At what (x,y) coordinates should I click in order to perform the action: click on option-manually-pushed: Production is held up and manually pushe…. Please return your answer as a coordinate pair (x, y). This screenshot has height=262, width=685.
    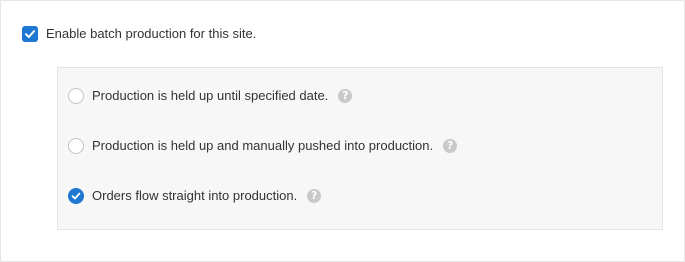
    Looking at the image, I should click on (263, 146).